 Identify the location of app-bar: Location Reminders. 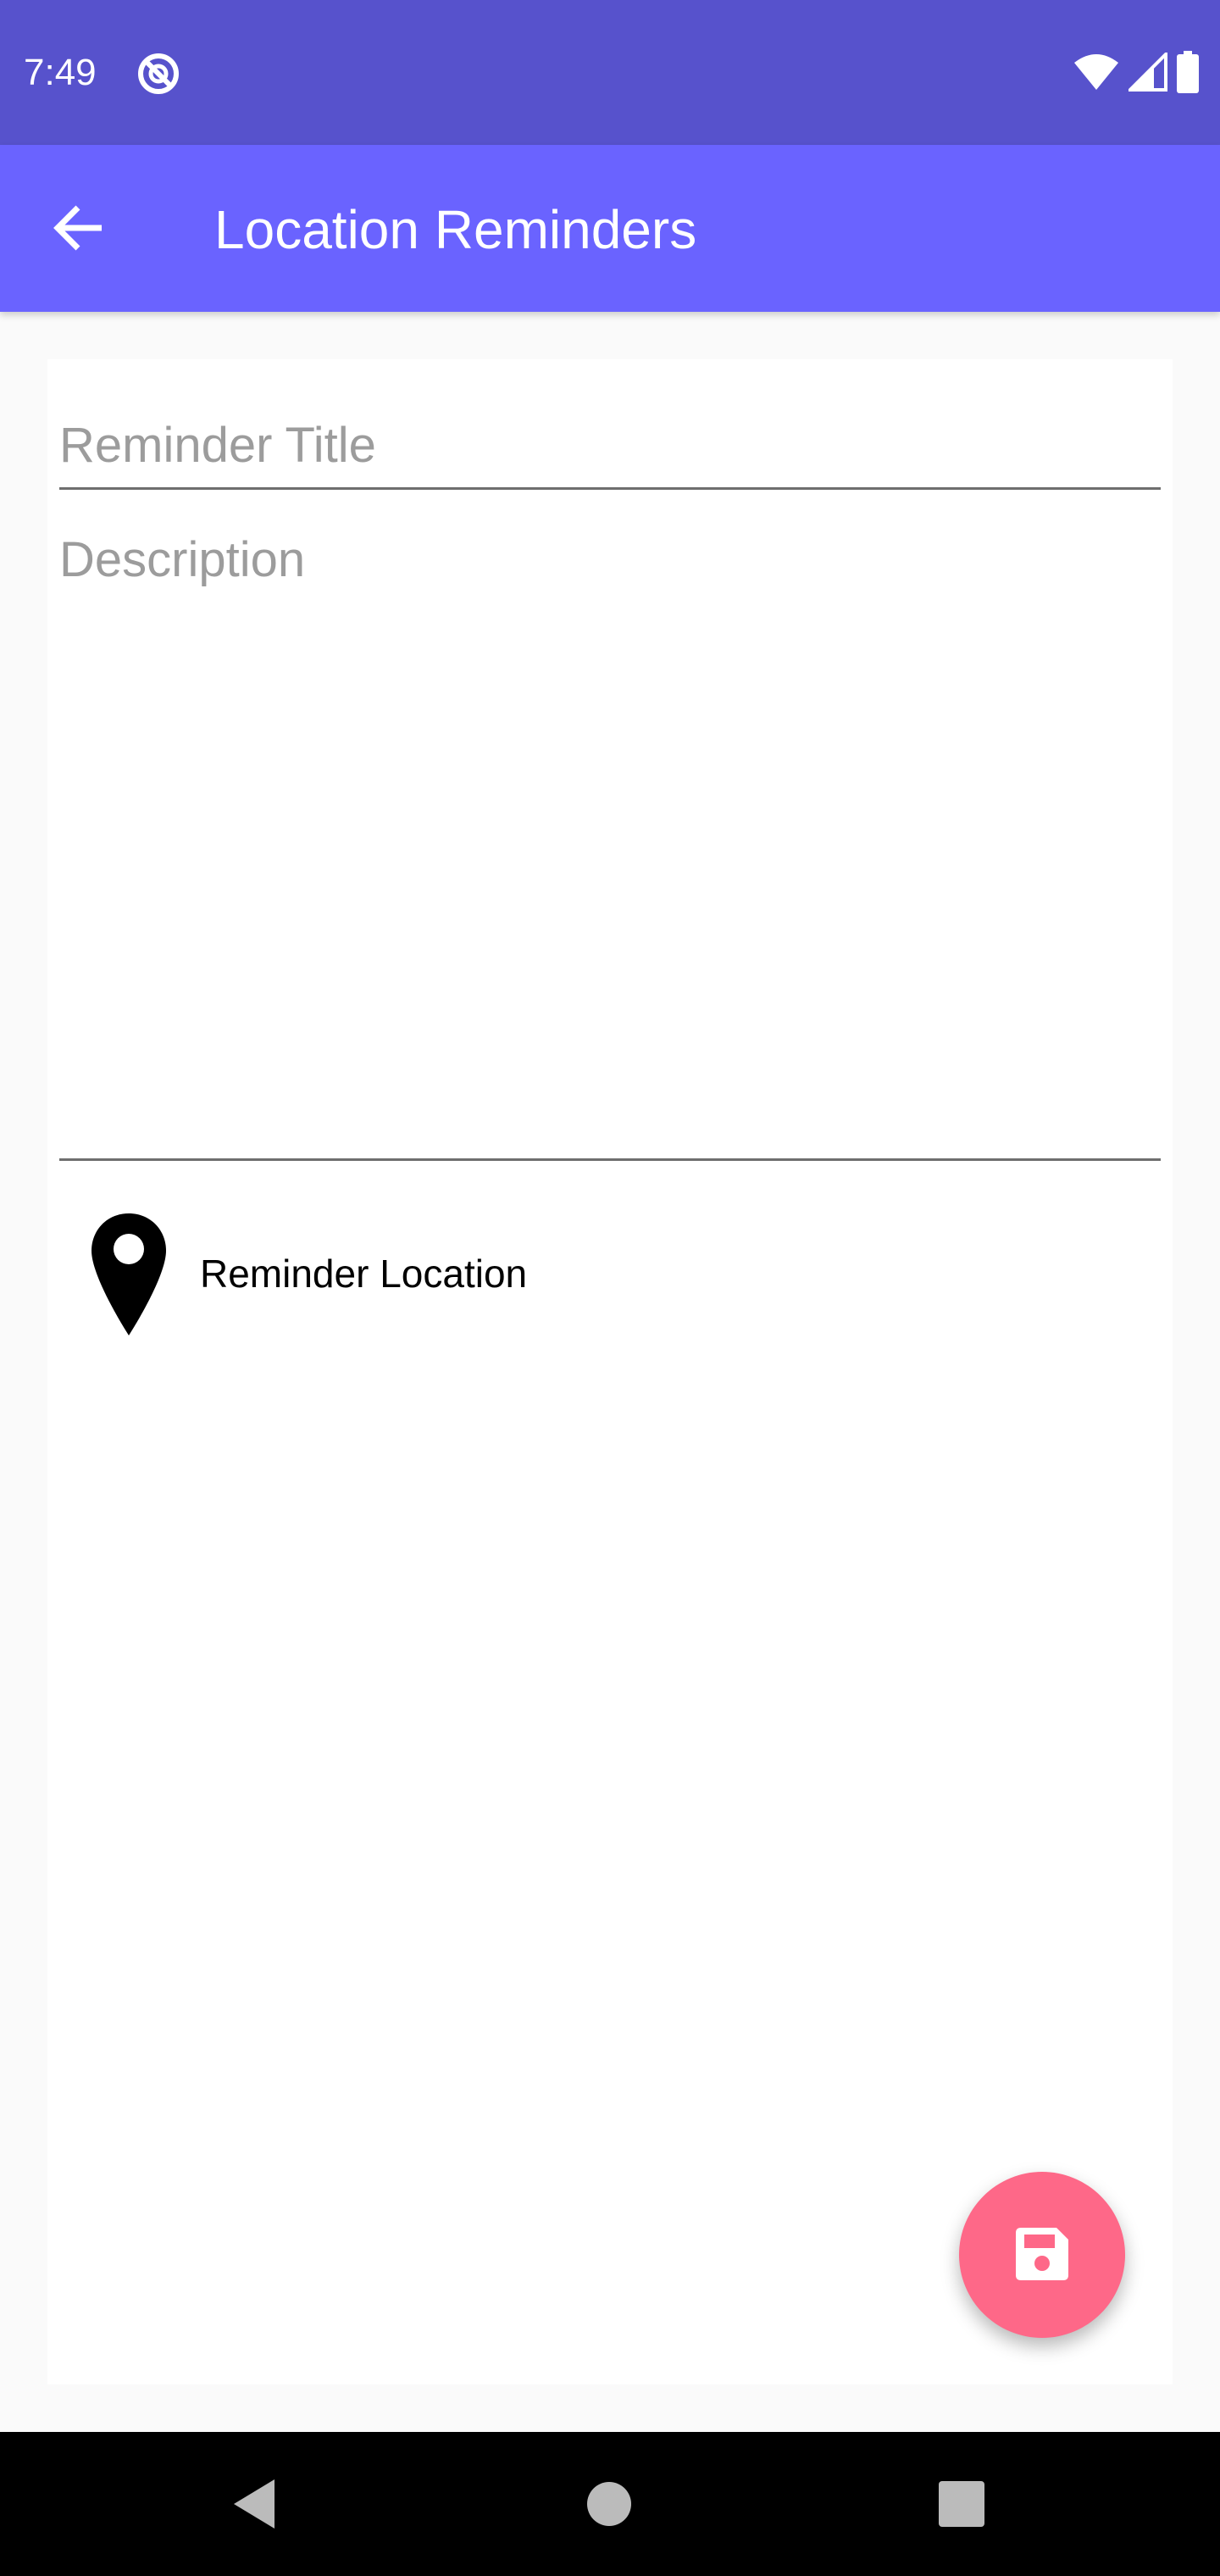
(610, 228).